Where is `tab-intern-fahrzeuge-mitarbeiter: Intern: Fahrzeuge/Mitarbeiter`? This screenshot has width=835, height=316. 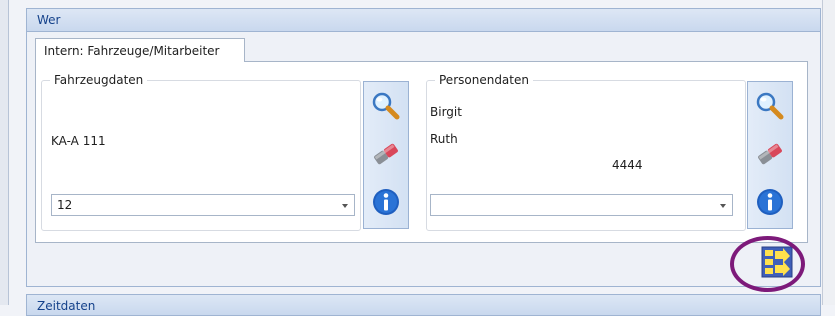 tab-intern-fahrzeuge-mitarbeiter: Intern: Fahrzeuge/Mitarbeiter is located at coordinates (140, 50).